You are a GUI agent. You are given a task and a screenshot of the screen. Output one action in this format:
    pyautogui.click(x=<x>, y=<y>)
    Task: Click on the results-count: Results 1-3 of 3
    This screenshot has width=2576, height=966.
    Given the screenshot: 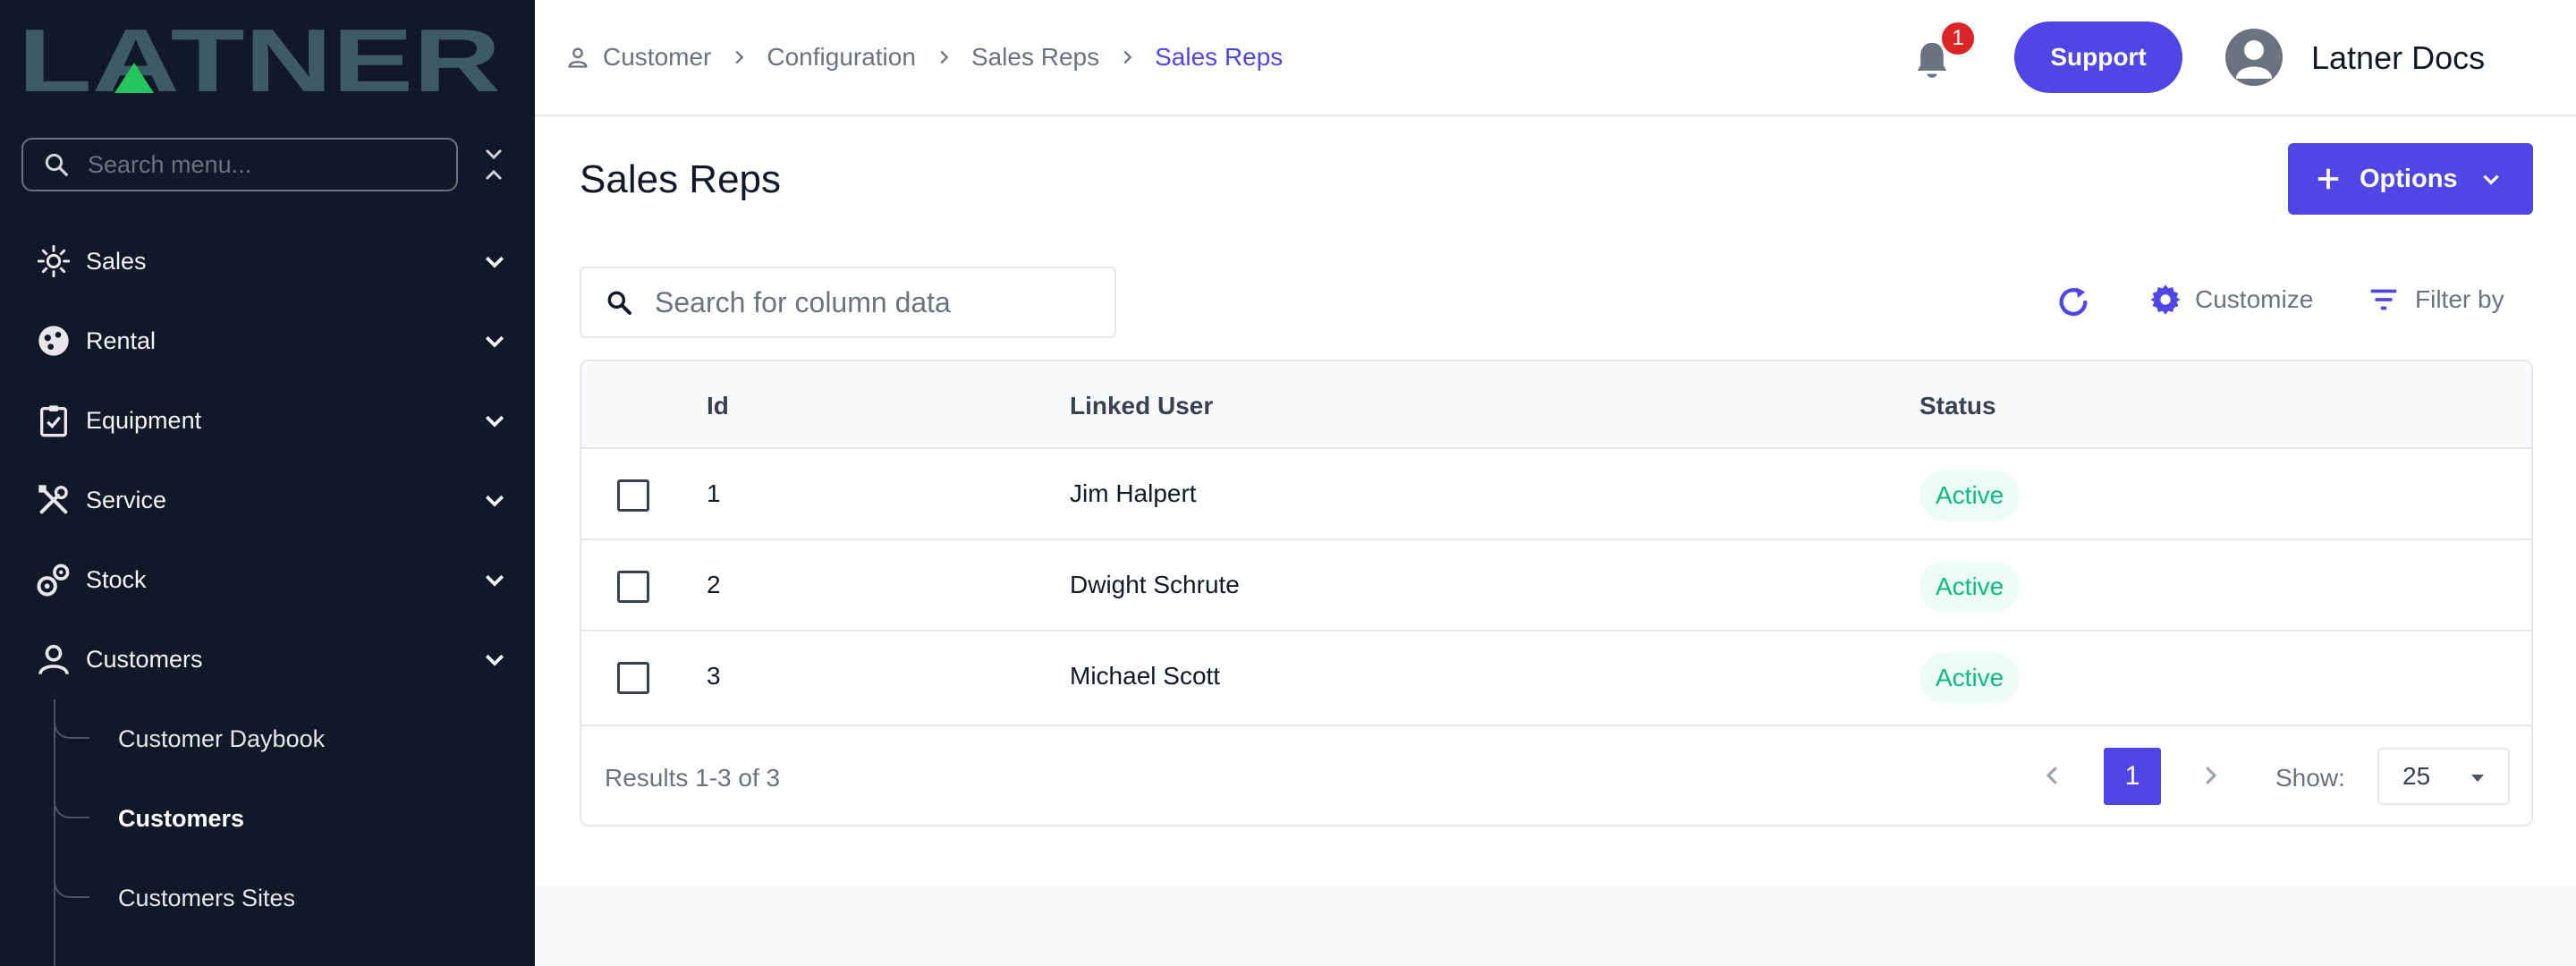 What is the action you would take?
    pyautogui.click(x=693, y=778)
    